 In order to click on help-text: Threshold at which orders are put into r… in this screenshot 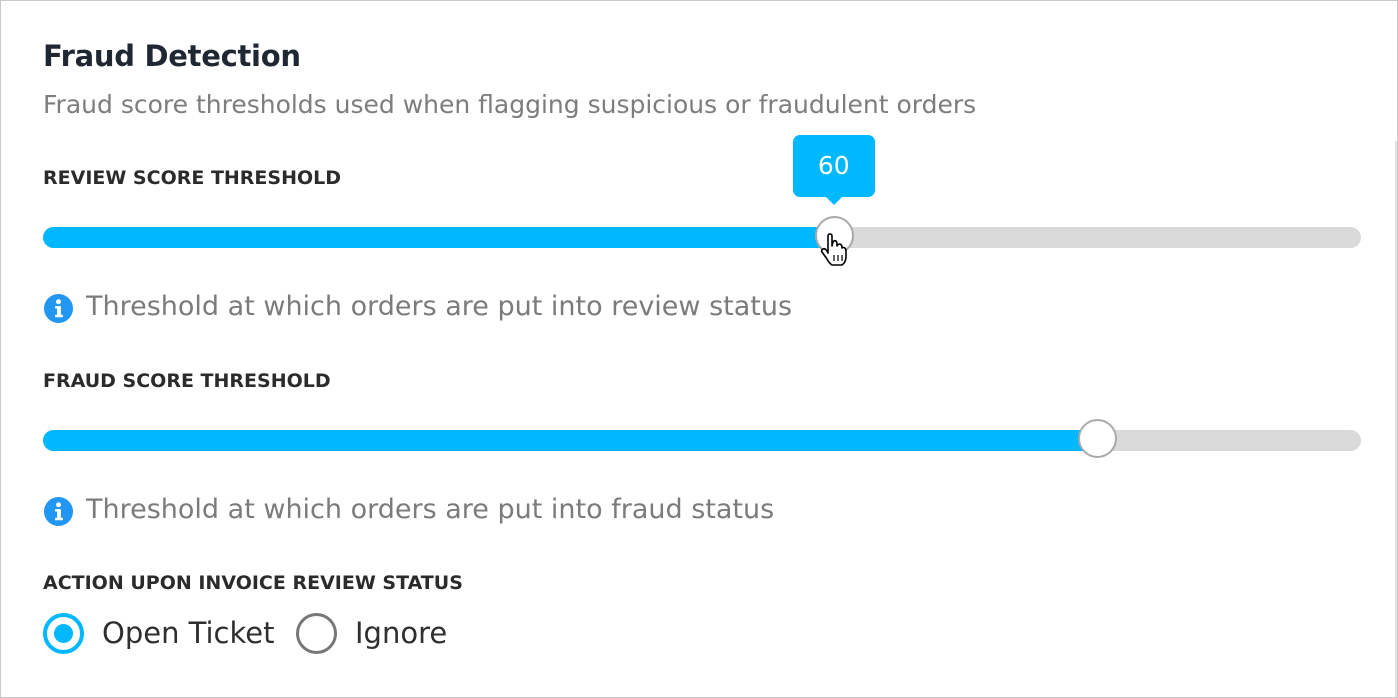, I will do `click(439, 306)`.